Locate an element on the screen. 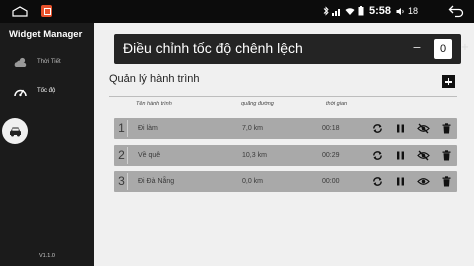 This screenshot has width=474, height=266. active-tab-bubble is located at coordinates (15, 131).